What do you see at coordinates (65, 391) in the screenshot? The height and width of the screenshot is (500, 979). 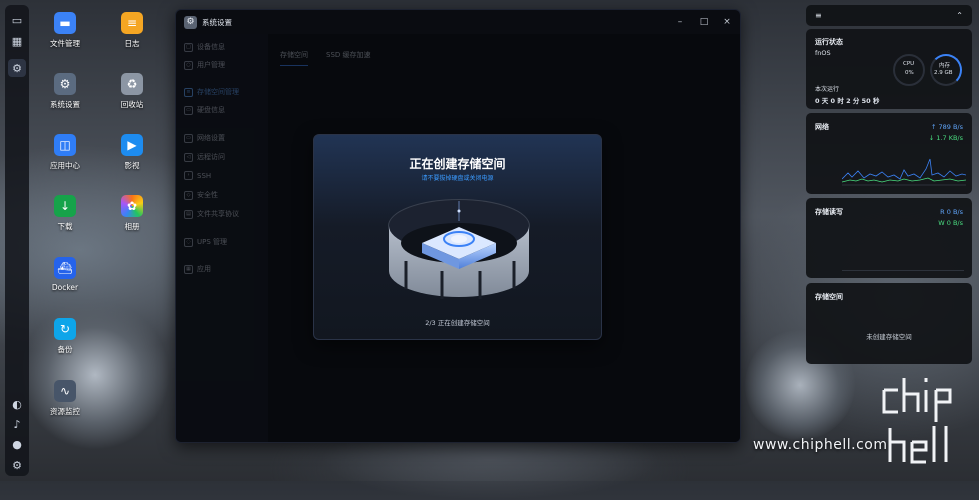 I see `monitor-icon: ∿` at bounding box center [65, 391].